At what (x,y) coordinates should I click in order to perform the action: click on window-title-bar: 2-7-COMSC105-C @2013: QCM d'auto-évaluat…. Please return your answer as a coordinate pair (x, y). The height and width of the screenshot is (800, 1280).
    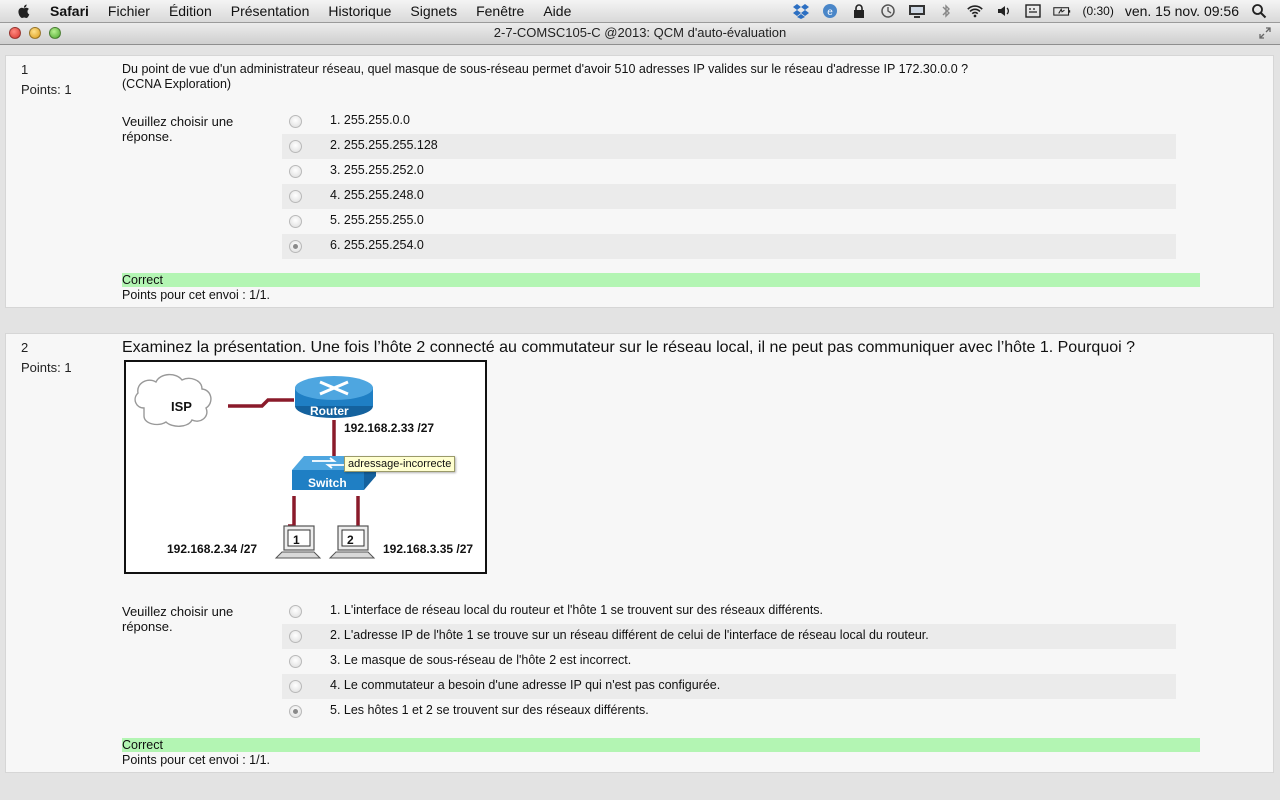
    Looking at the image, I should click on (640, 34).